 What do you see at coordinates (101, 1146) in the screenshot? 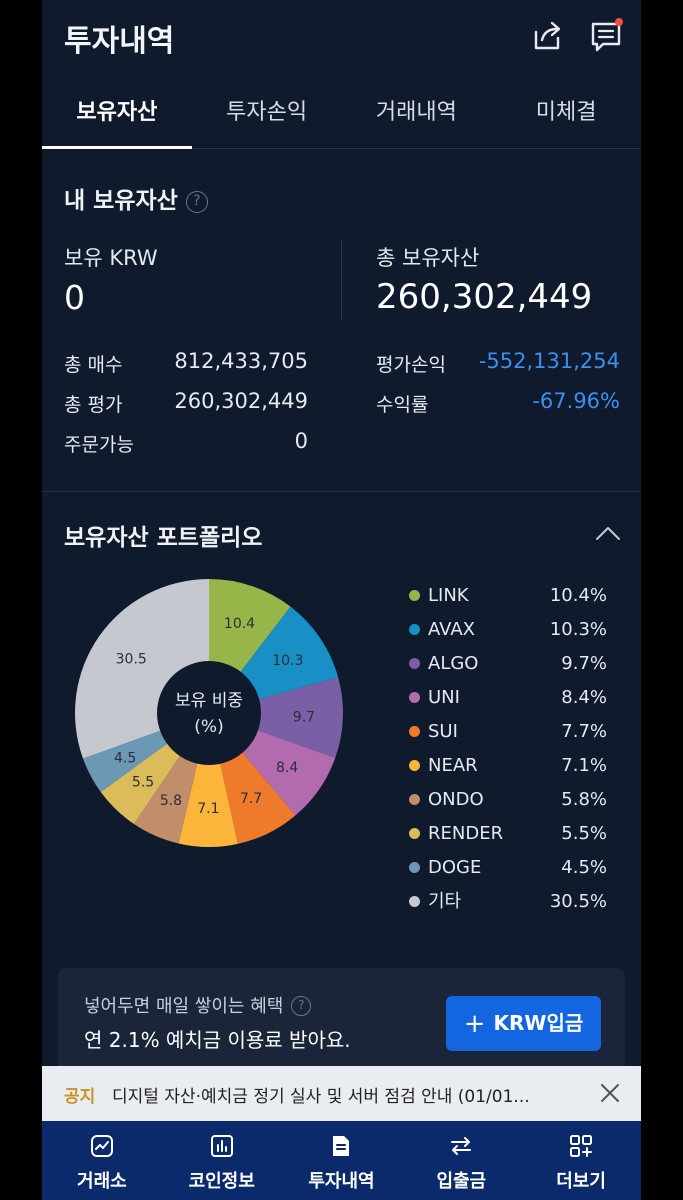
I see `chart-icon` at bounding box center [101, 1146].